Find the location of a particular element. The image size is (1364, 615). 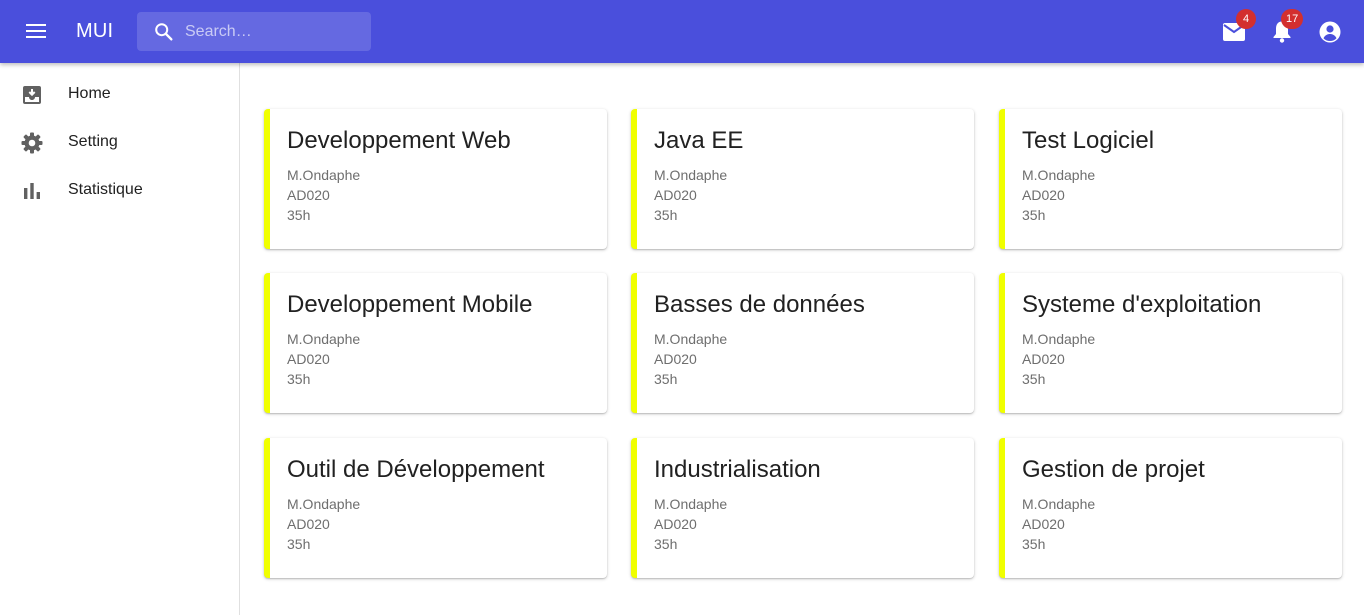

menu-icon is located at coordinates (36, 31).